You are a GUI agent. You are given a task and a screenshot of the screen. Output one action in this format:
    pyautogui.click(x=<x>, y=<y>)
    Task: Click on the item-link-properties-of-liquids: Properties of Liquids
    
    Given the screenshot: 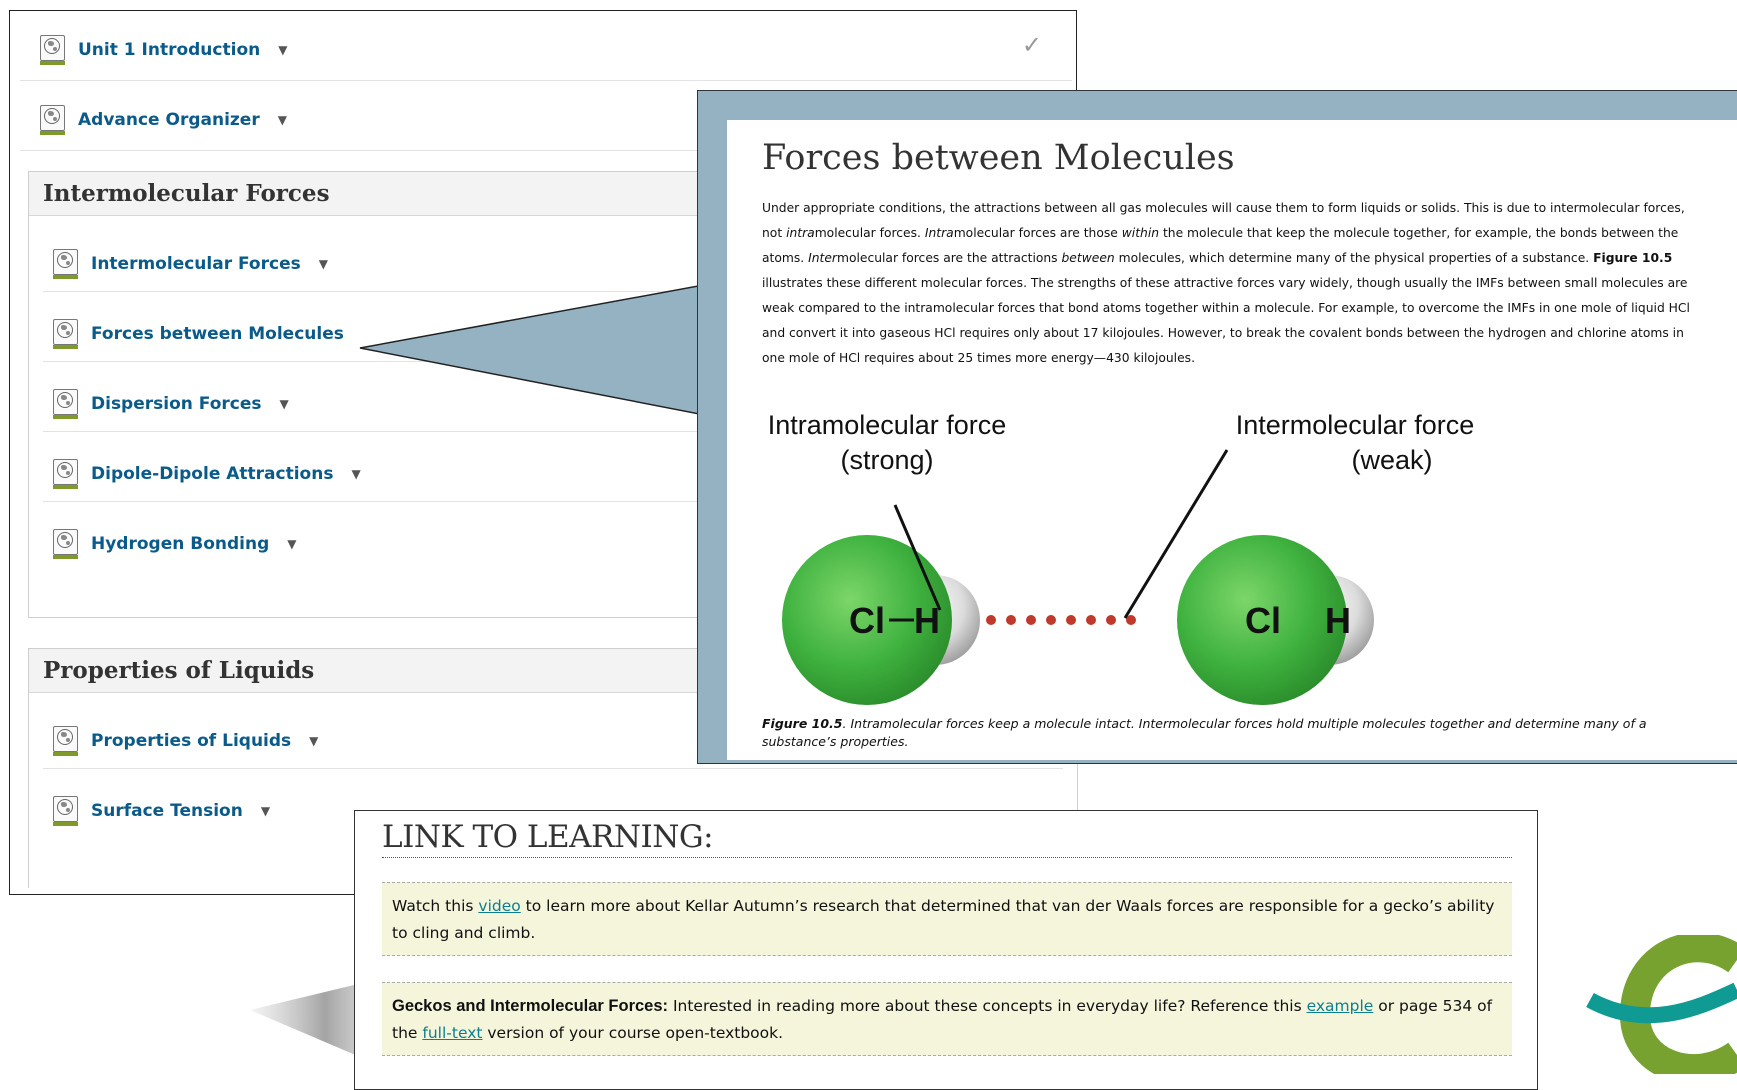 What is the action you would take?
    pyautogui.click(x=191, y=741)
    